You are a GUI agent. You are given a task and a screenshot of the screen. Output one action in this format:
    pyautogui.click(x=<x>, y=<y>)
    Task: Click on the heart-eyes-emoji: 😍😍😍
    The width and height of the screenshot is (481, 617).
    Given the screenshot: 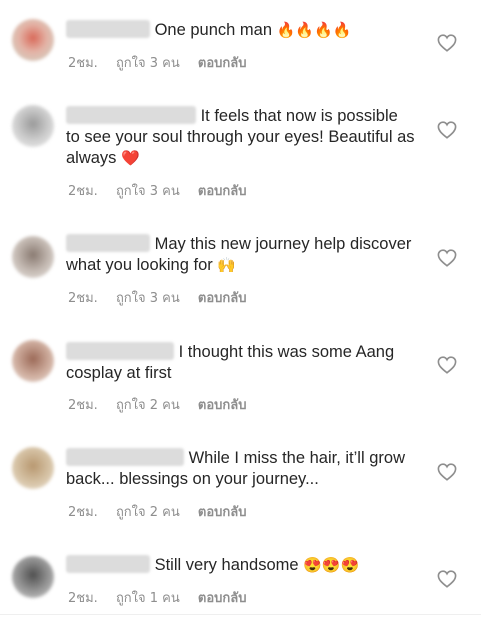 What is the action you would take?
    pyautogui.click(x=331, y=565)
    